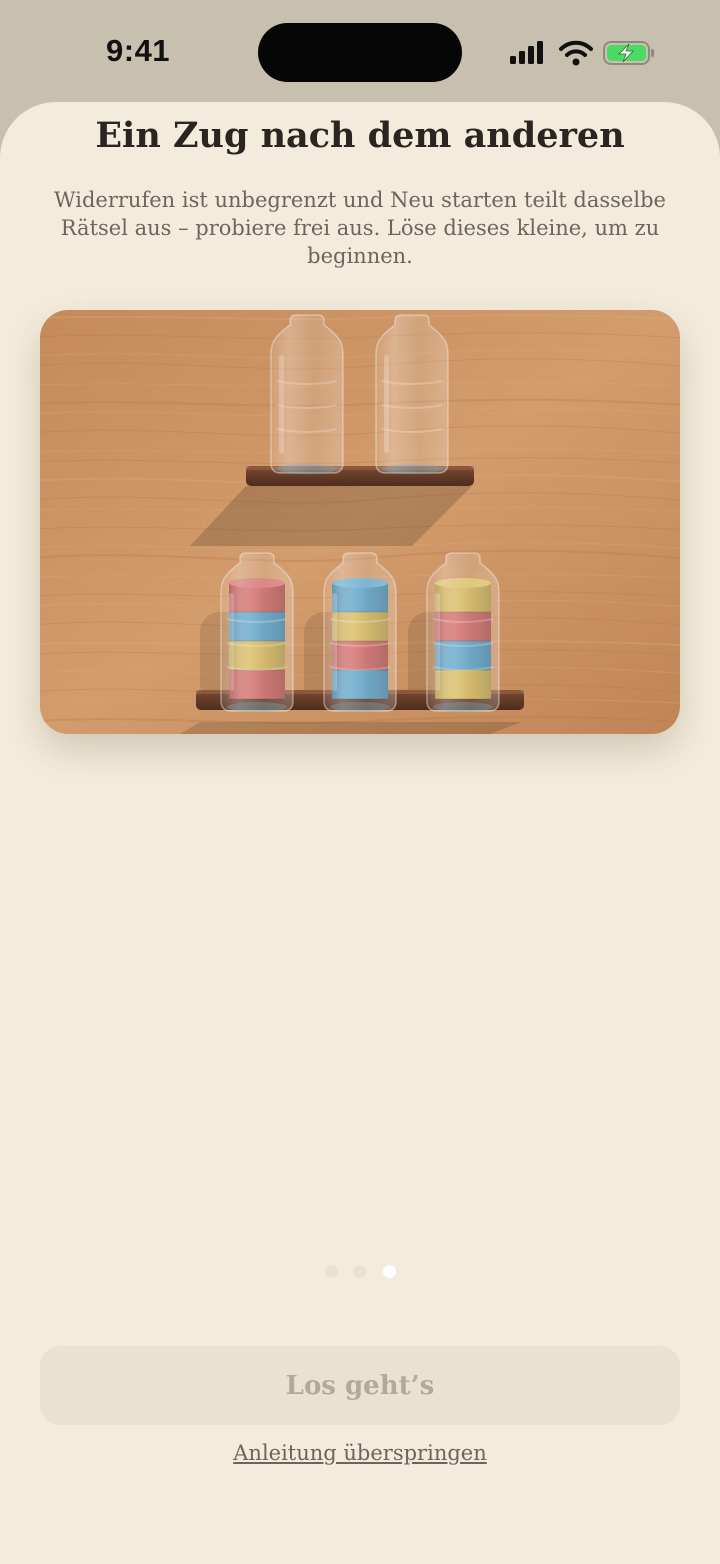 The image size is (720, 1564). I want to click on page-title: Ein Zug nach dem anderen, so click(360, 135).